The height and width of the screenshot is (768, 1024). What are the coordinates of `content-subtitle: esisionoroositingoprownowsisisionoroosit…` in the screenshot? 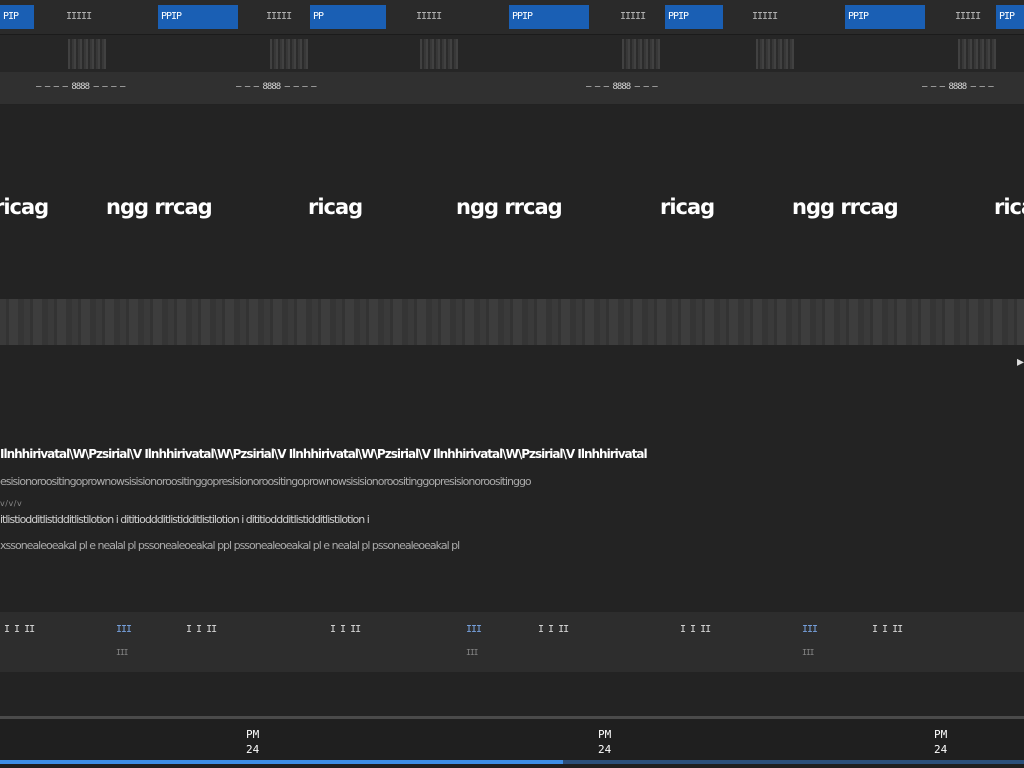 It's located at (266, 481).